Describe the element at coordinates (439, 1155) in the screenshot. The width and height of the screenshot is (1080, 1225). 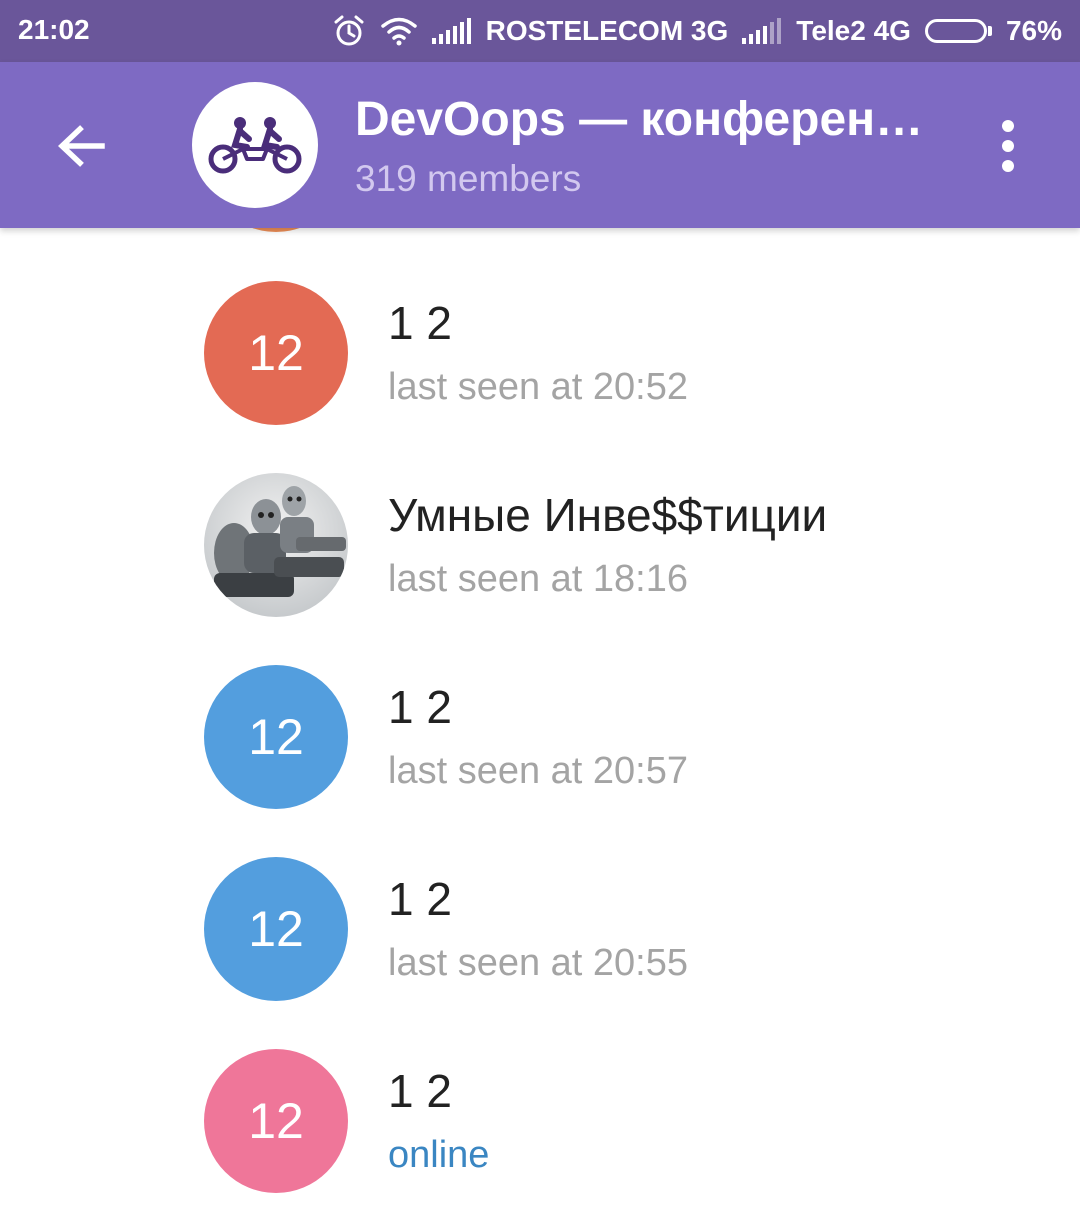
I see `member-status: online` at that location.